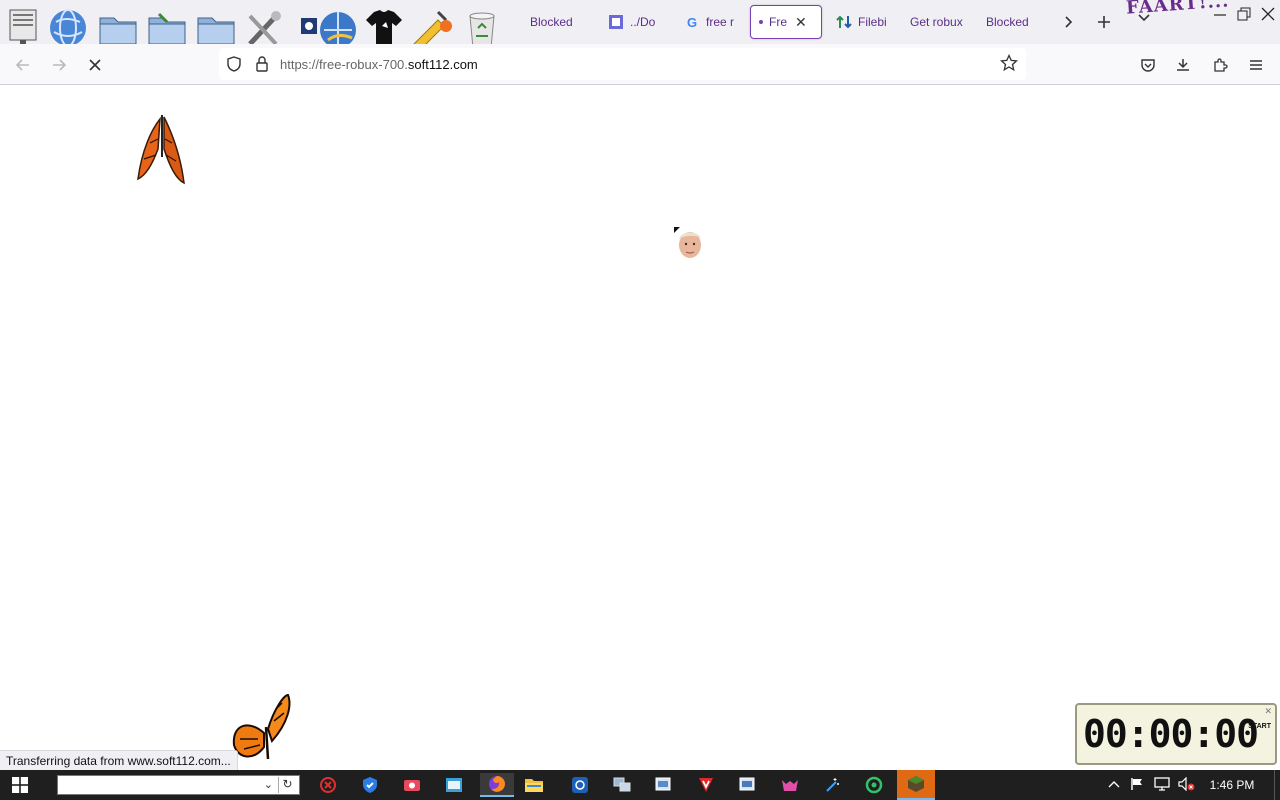 Image resolution: width=1280 pixels, height=800 pixels. Describe the element at coordinates (580, 785) in the screenshot. I see `taskbar-blue-app-icon` at that location.